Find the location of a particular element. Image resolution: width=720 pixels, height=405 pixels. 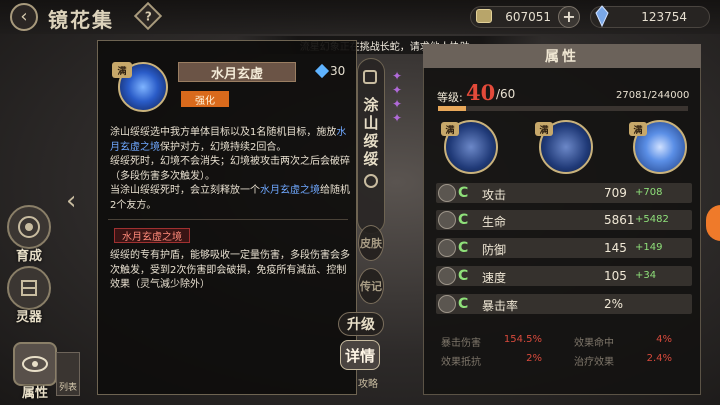

stat-value: 709 is located at coordinates (615, 193).